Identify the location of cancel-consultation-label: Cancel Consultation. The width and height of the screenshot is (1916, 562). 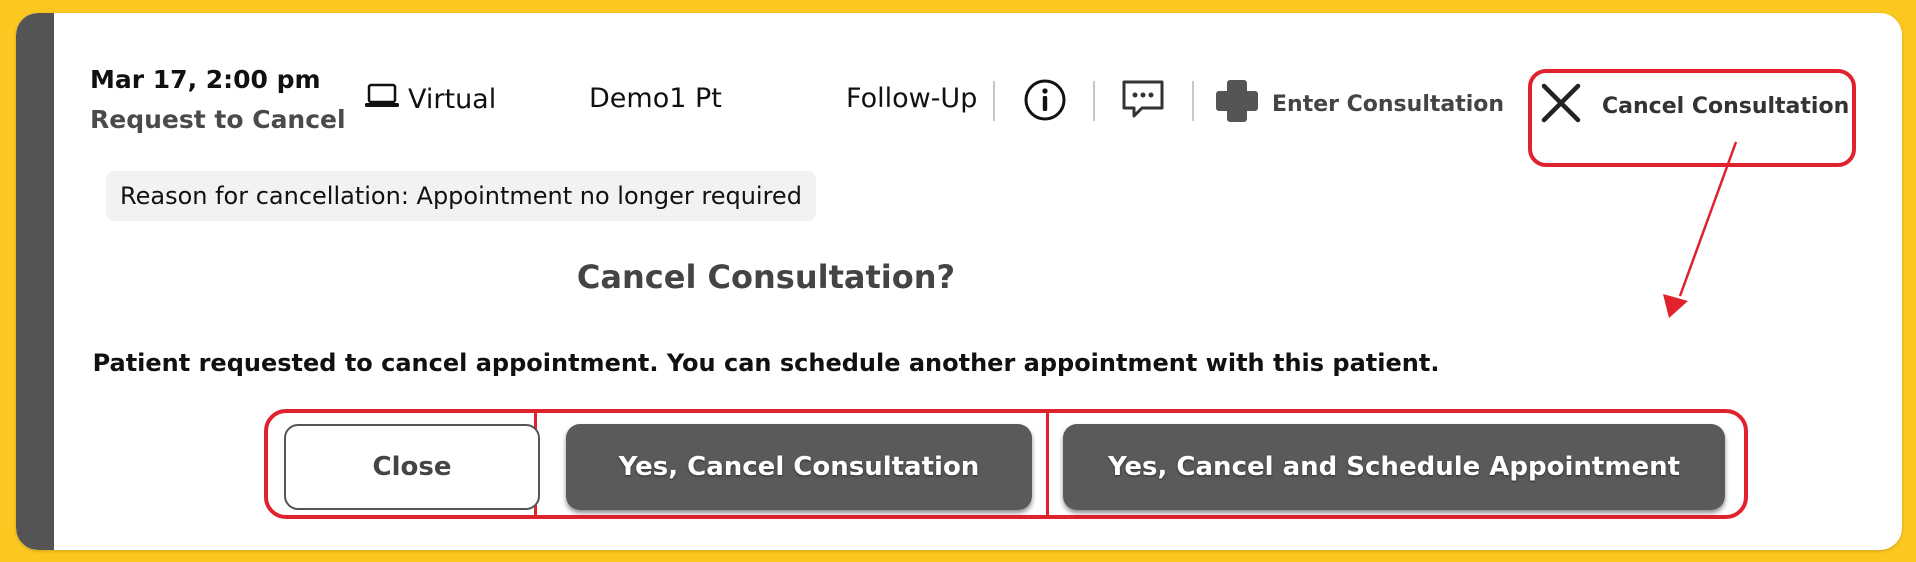
(1726, 106).